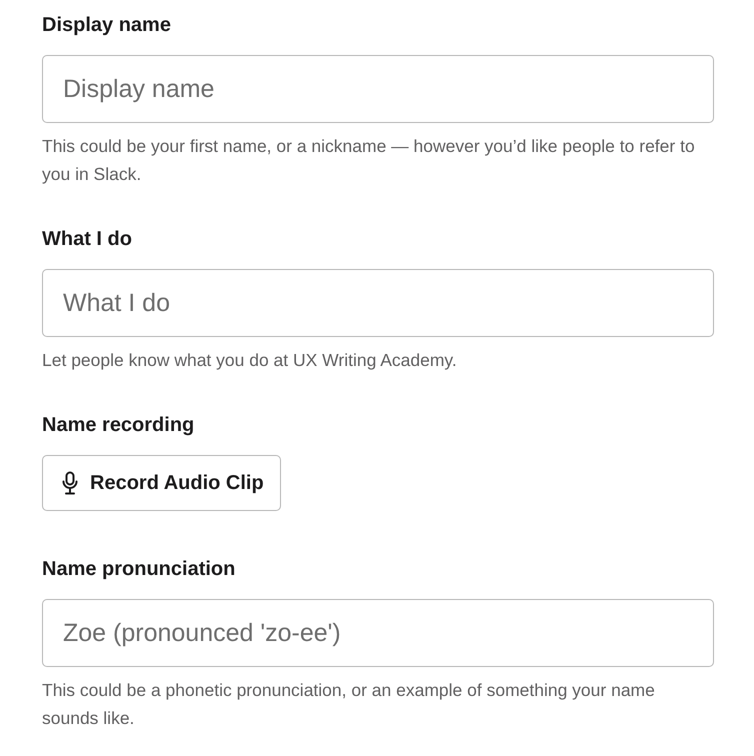  I want to click on input-field: Display name, so click(378, 89).